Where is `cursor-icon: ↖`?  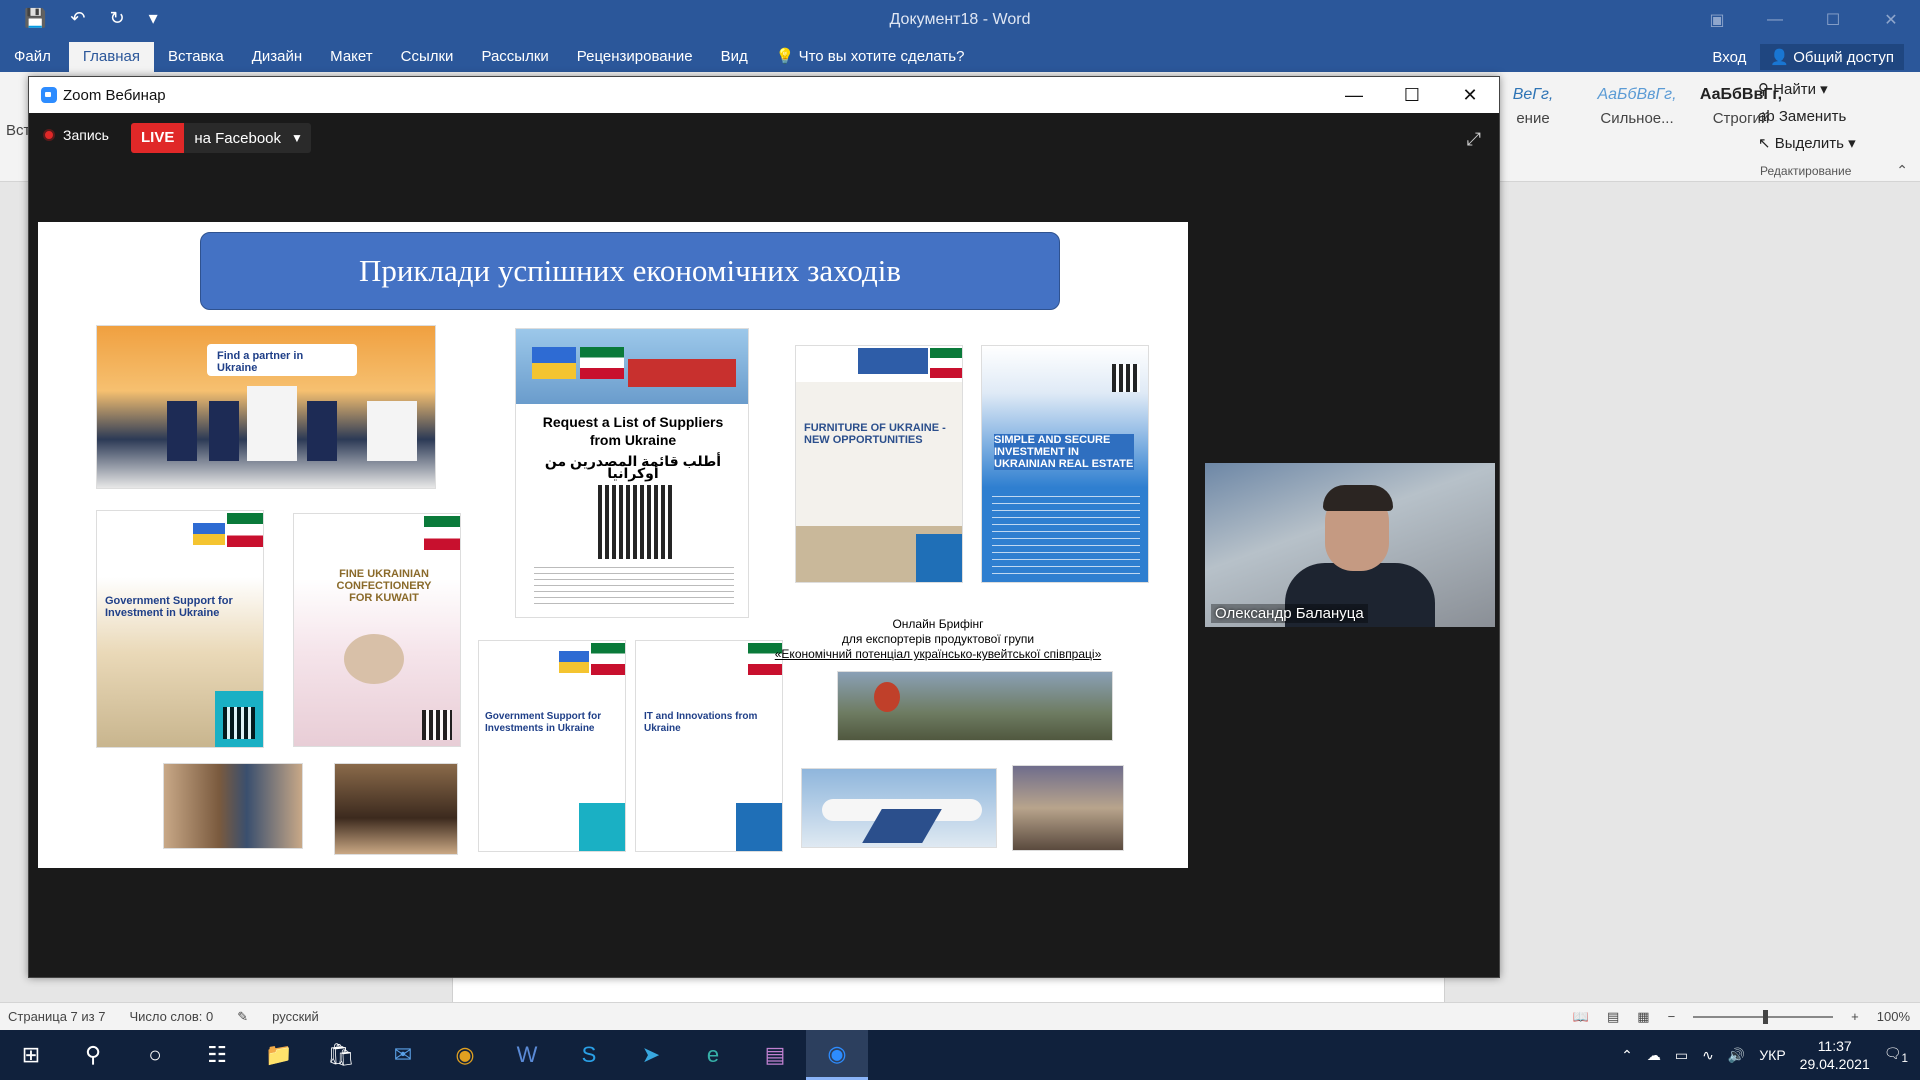
cursor-icon: ↖ is located at coordinates (1766, 143).